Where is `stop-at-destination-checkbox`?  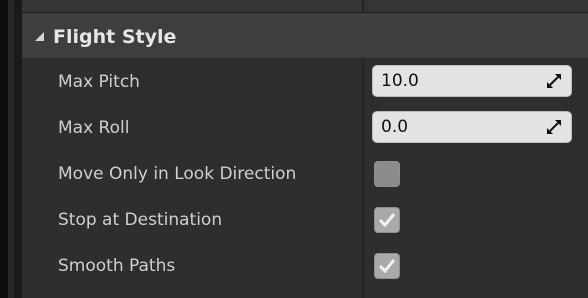
stop-at-destination-checkbox is located at coordinates (387, 220).